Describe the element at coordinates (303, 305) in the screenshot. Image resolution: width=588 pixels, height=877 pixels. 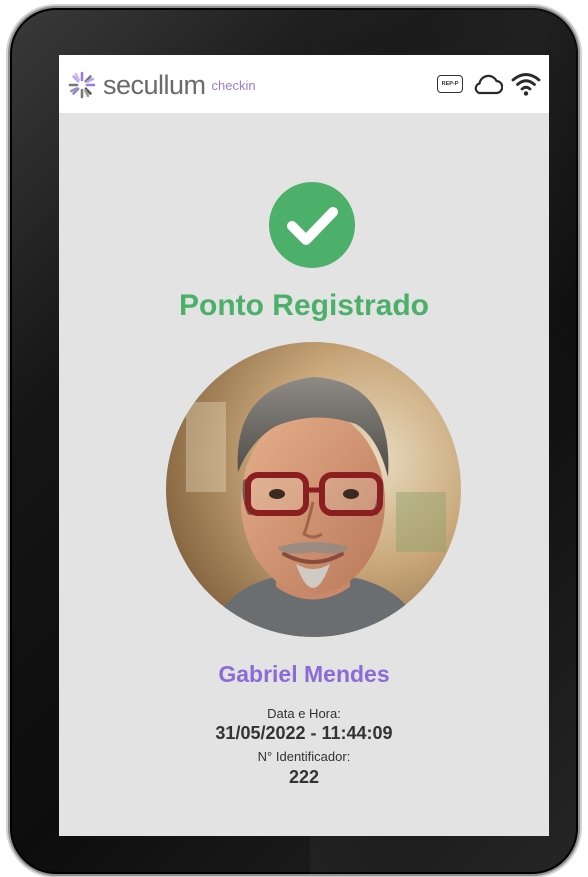
I see `status-title: Ponto Registrado` at that location.